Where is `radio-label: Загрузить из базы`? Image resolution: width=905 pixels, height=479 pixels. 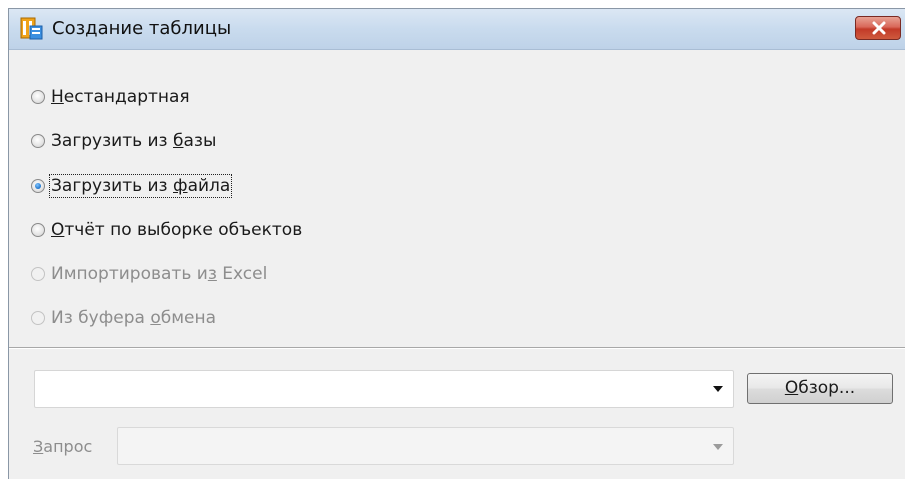
radio-label: Загрузить из базы is located at coordinates (134, 141).